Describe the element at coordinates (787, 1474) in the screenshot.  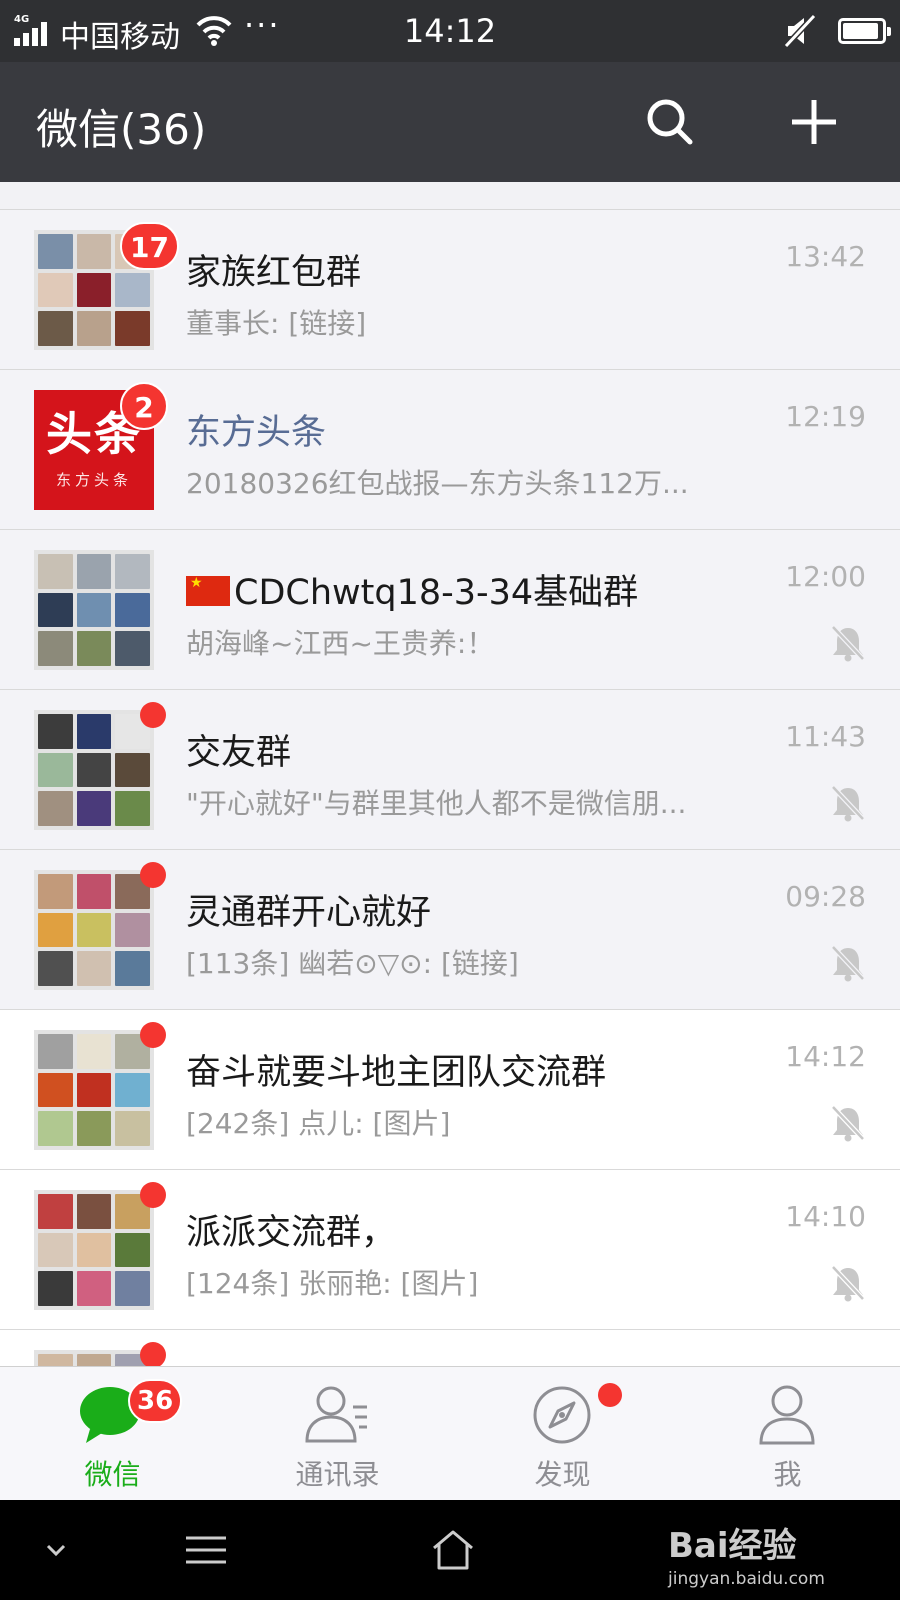
I see `tab-label: 我` at that location.